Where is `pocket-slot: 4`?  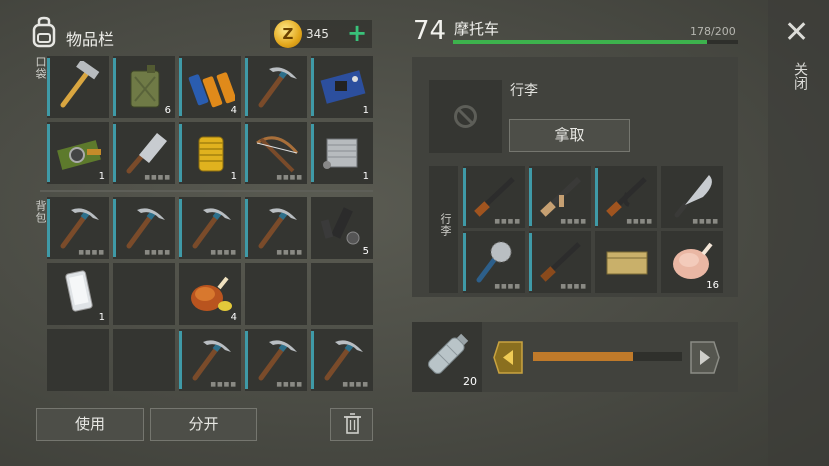 pocket-slot: 4 is located at coordinates (210, 87).